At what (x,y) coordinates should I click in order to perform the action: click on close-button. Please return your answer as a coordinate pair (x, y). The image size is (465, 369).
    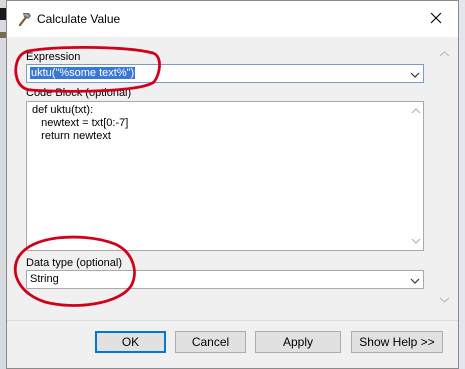
    Looking at the image, I should click on (436, 19).